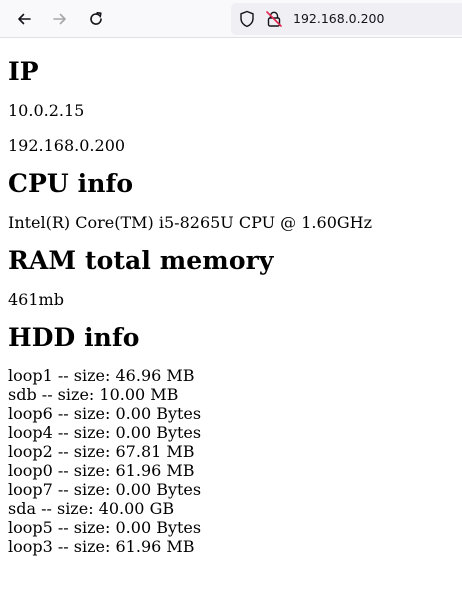 The height and width of the screenshot is (599, 462). I want to click on cpu-heading: CPU info, so click(71, 183).